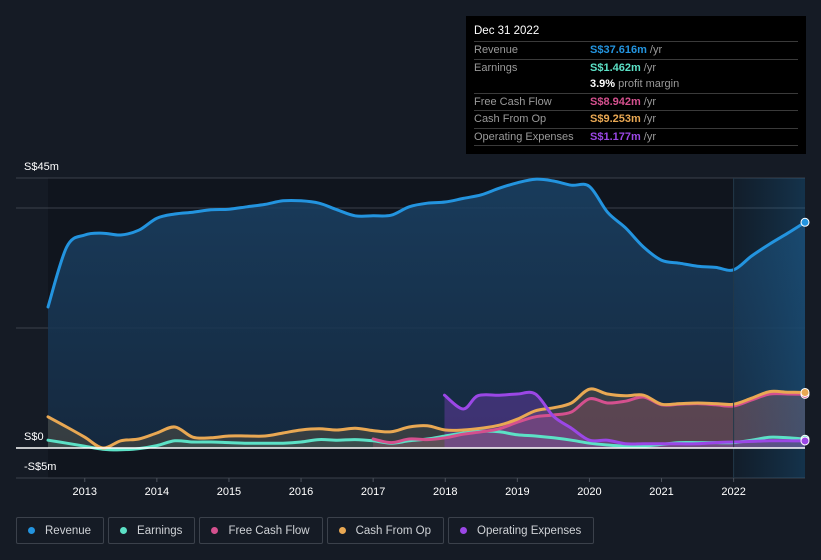 The image size is (821, 560). Describe the element at coordinates (269, 530) in the screenshot. I see `legend-label: Free Cash Flow` at that location.